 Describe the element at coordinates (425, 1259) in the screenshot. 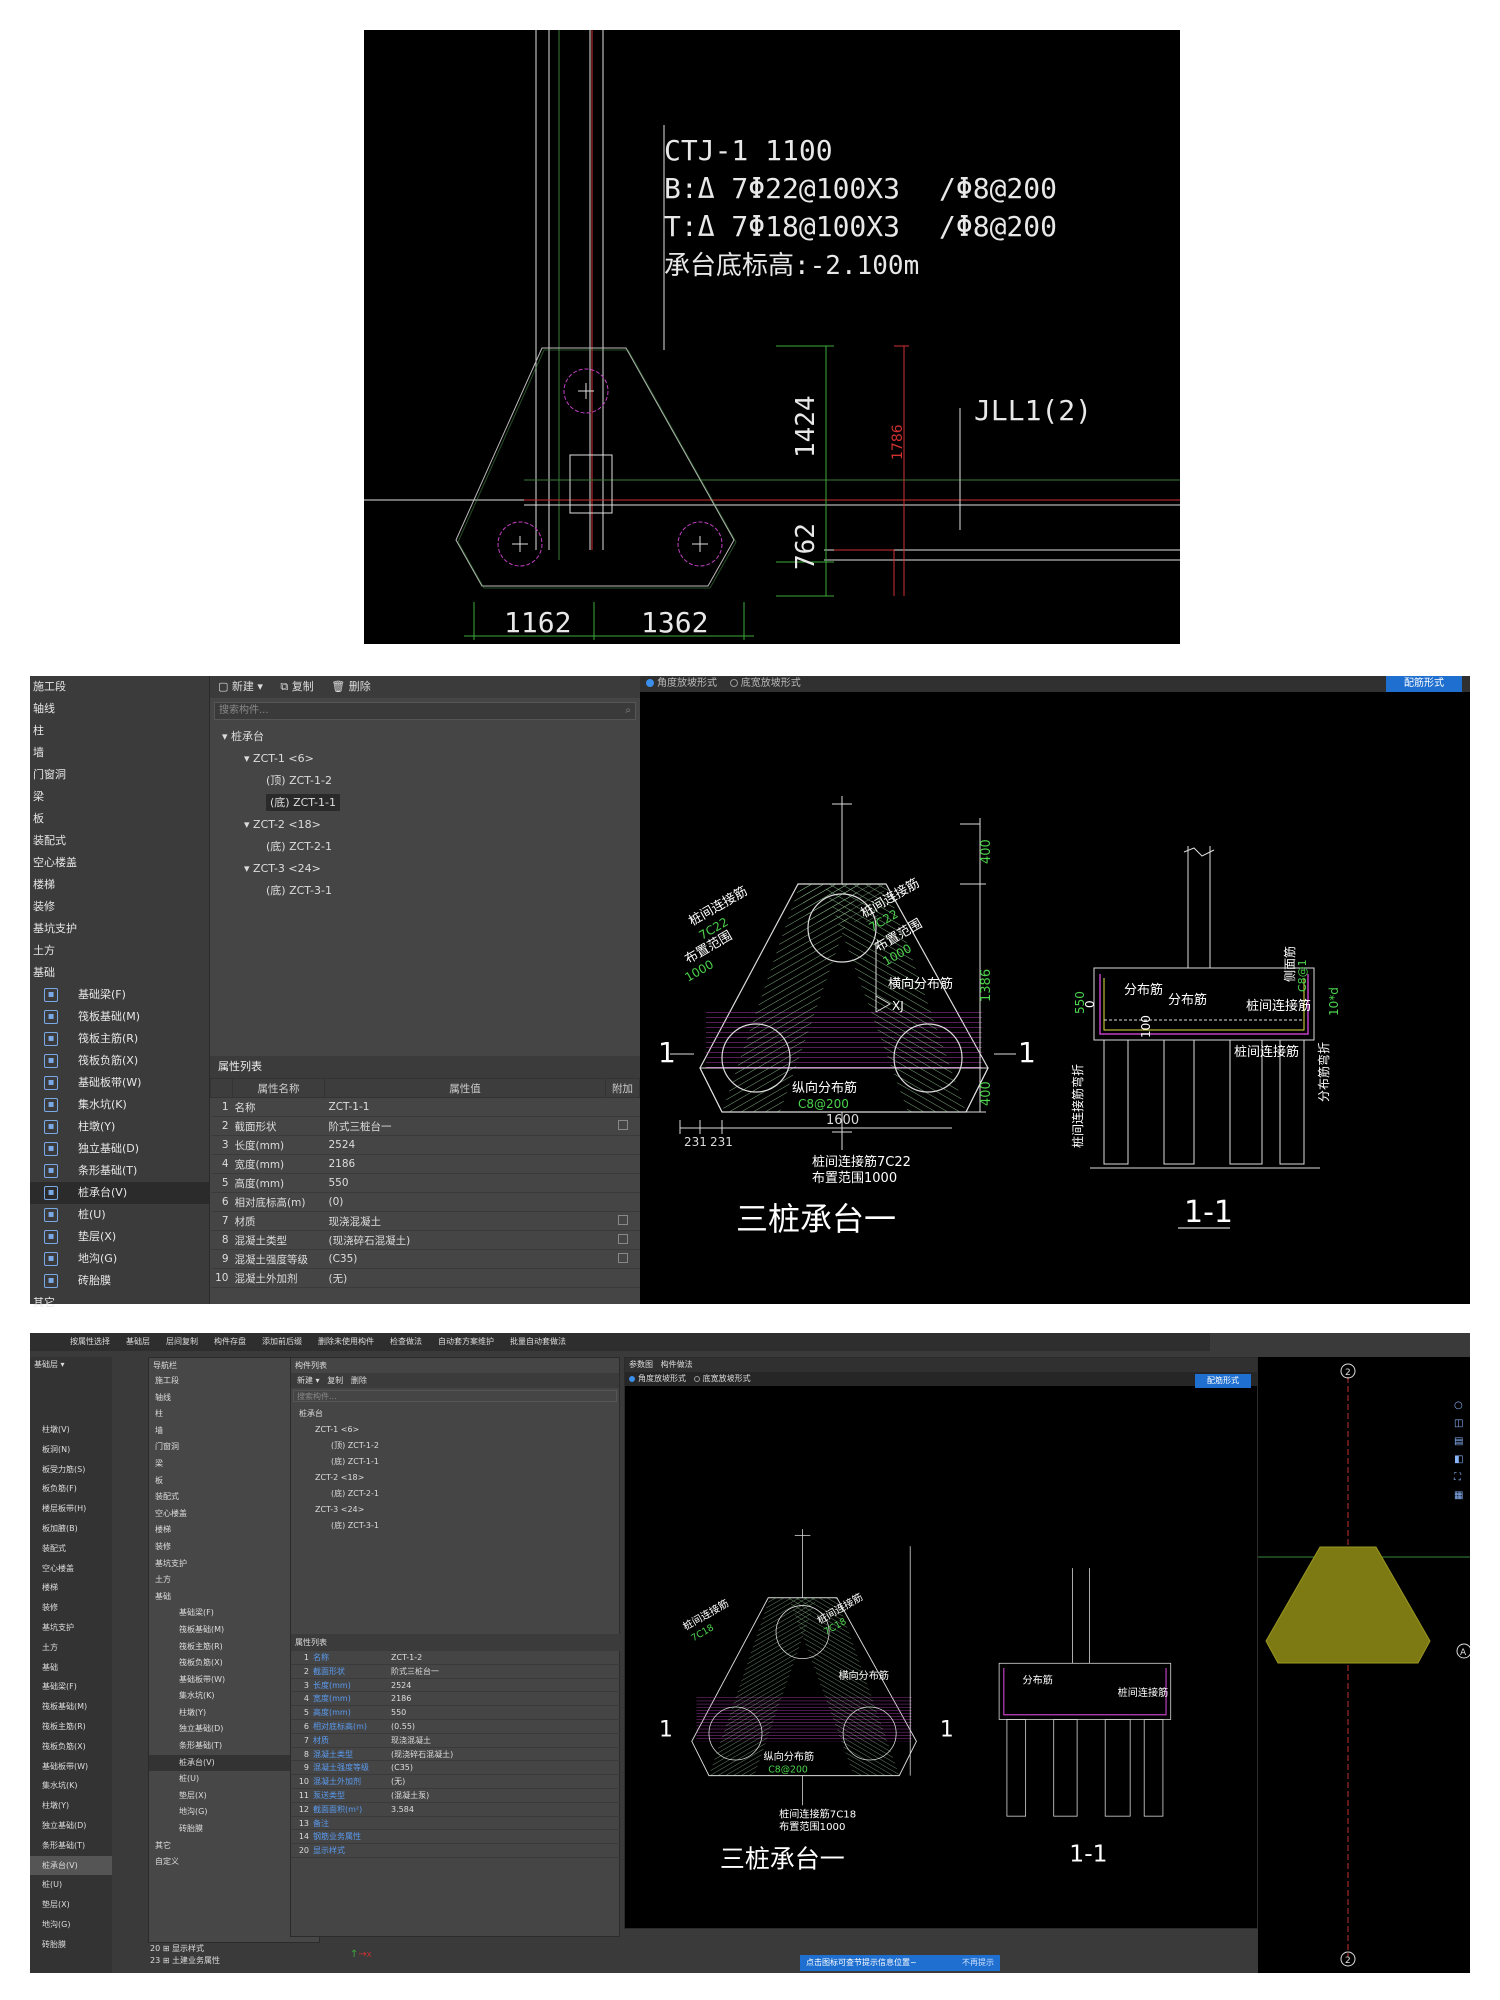

I see `property-row: 9 混凝土强度等级 (C35)` at that location.